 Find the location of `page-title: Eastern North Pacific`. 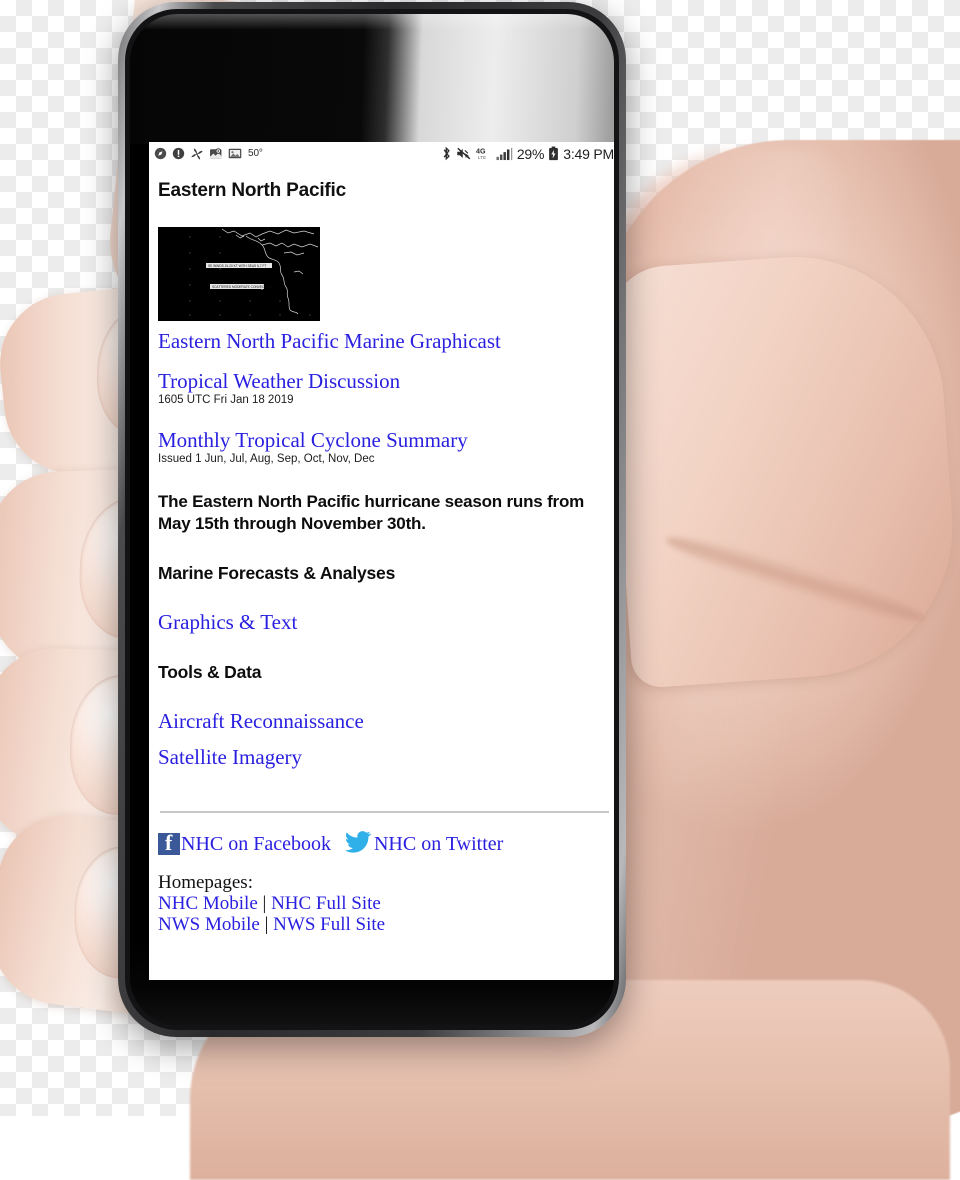

page-title: Eastern North Pacific is located at coordinates (252, 190).